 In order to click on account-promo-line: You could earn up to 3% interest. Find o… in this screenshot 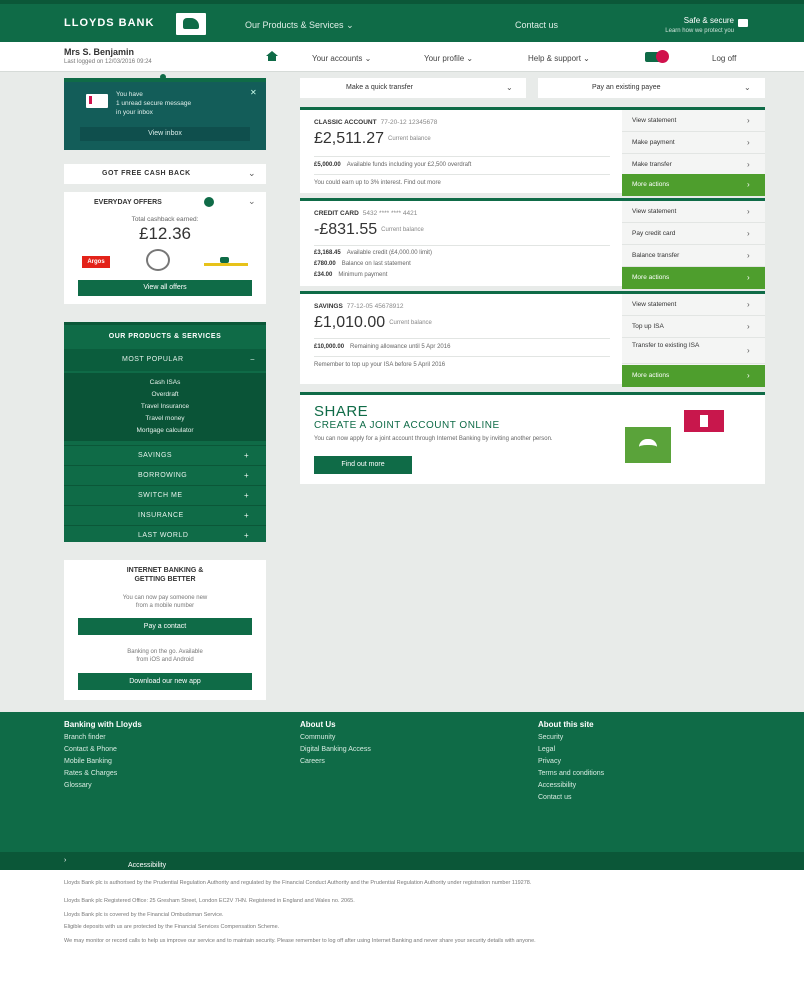, I will do `click(377, 183)`.